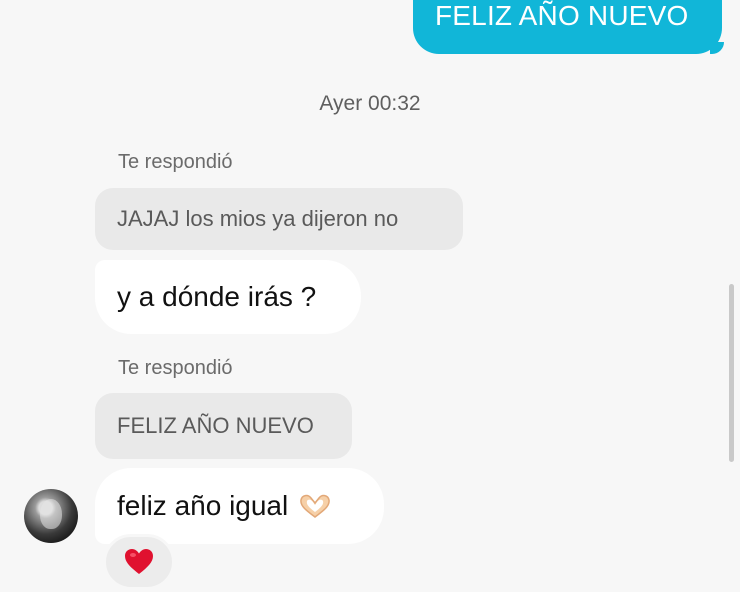 Image resolution: width=740 pixels, height=592 pixels. I want to click on sent-bubble-tail, so click(717, 48).